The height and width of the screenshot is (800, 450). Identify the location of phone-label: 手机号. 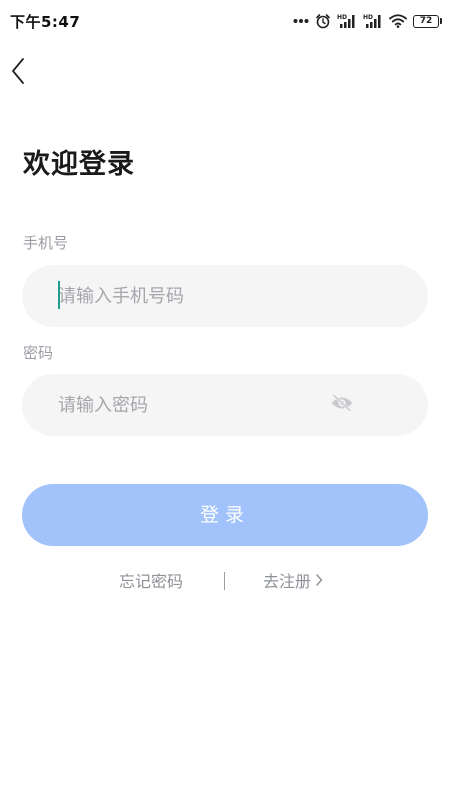
(46, 243).